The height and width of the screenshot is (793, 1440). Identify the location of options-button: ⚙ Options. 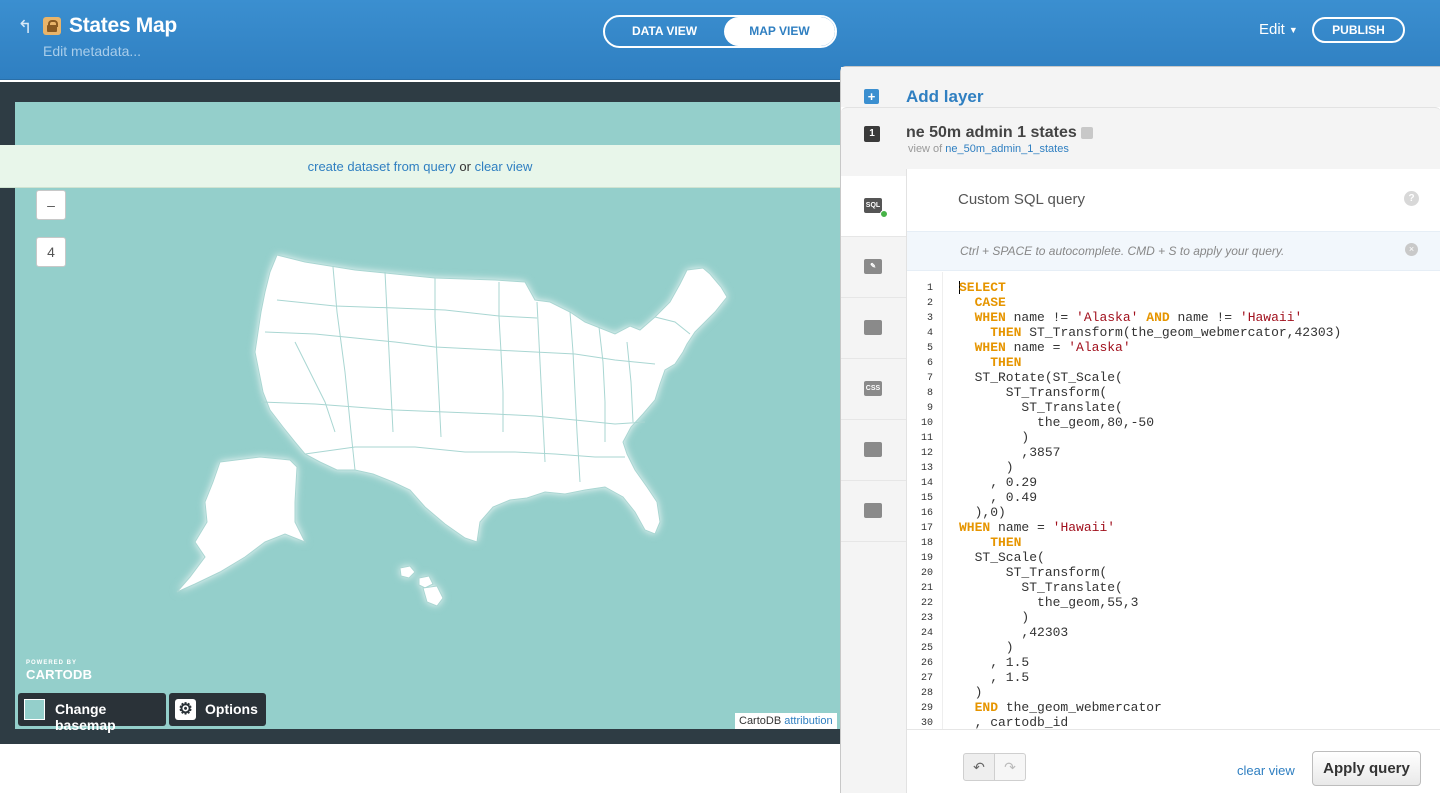
(217, 709).